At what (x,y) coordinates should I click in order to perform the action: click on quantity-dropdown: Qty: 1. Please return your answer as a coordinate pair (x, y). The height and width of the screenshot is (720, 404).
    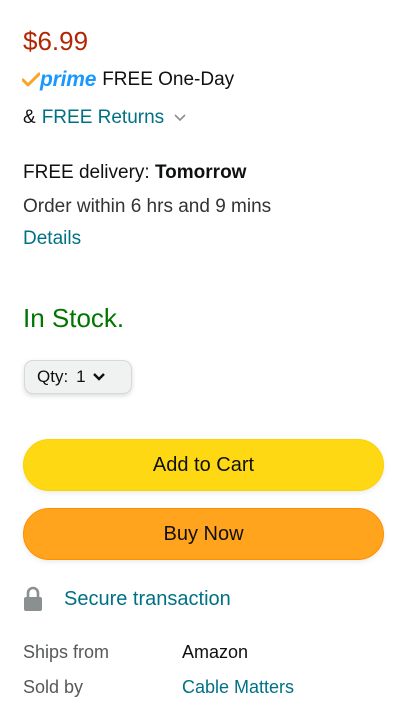
    Looking at the image, I should click on (78, 377).